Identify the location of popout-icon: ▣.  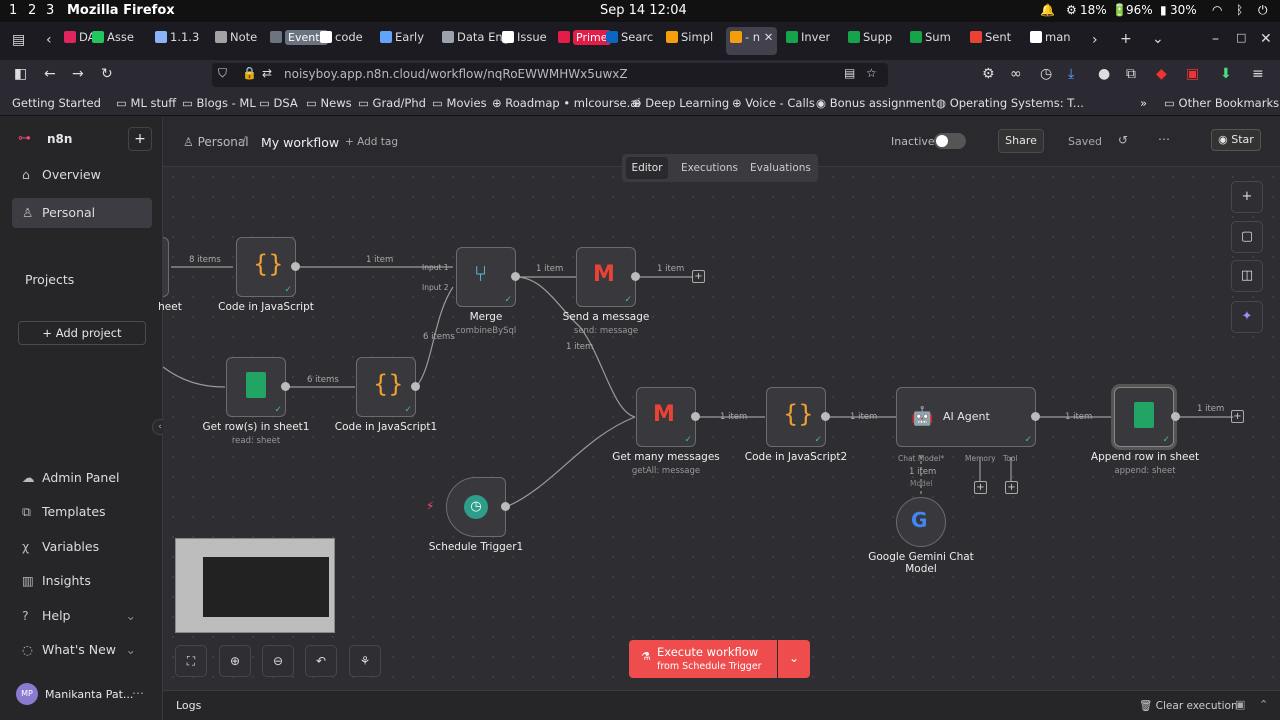
(1240, 704).